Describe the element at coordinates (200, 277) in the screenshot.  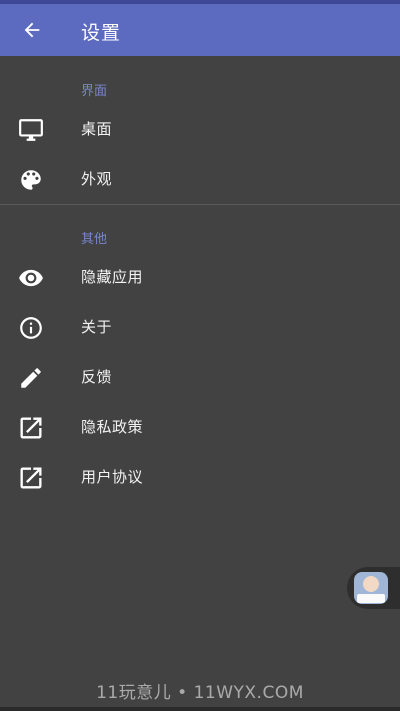
I see `settings-item-hidden-apps: 隐藏应用` at that location.